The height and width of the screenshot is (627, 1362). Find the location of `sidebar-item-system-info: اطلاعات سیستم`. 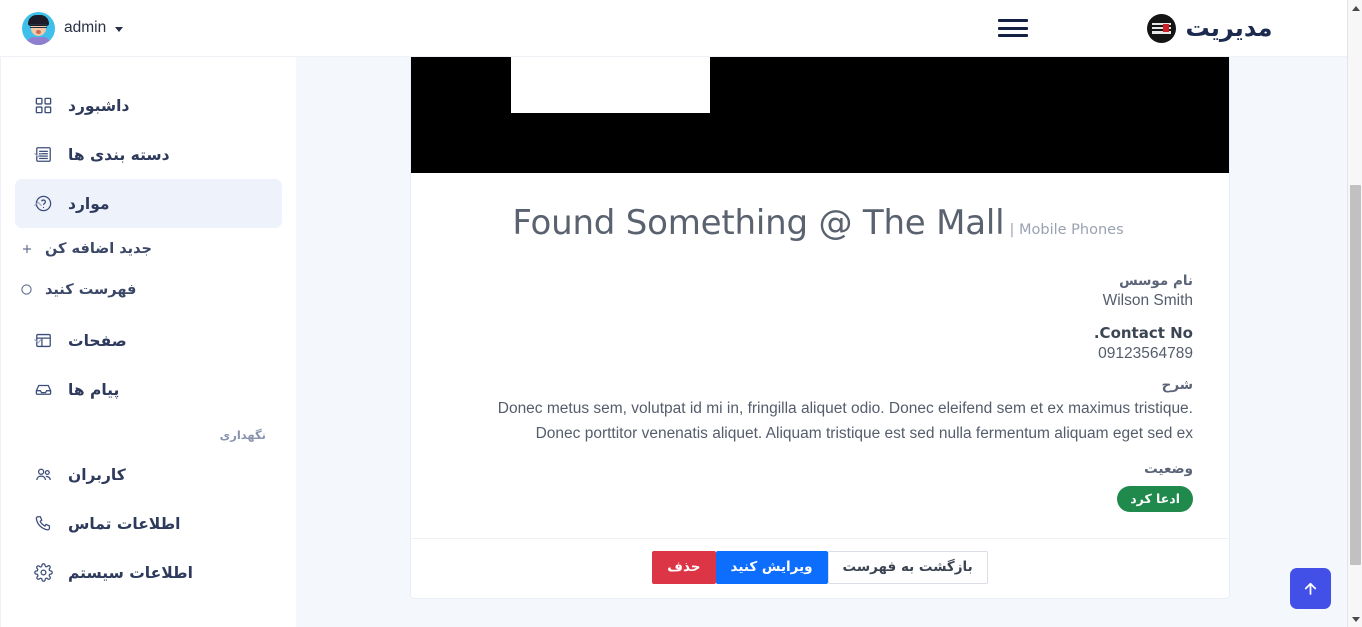

sidebar-item-system-info: اطلاعات سیستم is located at coordinates (148, 572).